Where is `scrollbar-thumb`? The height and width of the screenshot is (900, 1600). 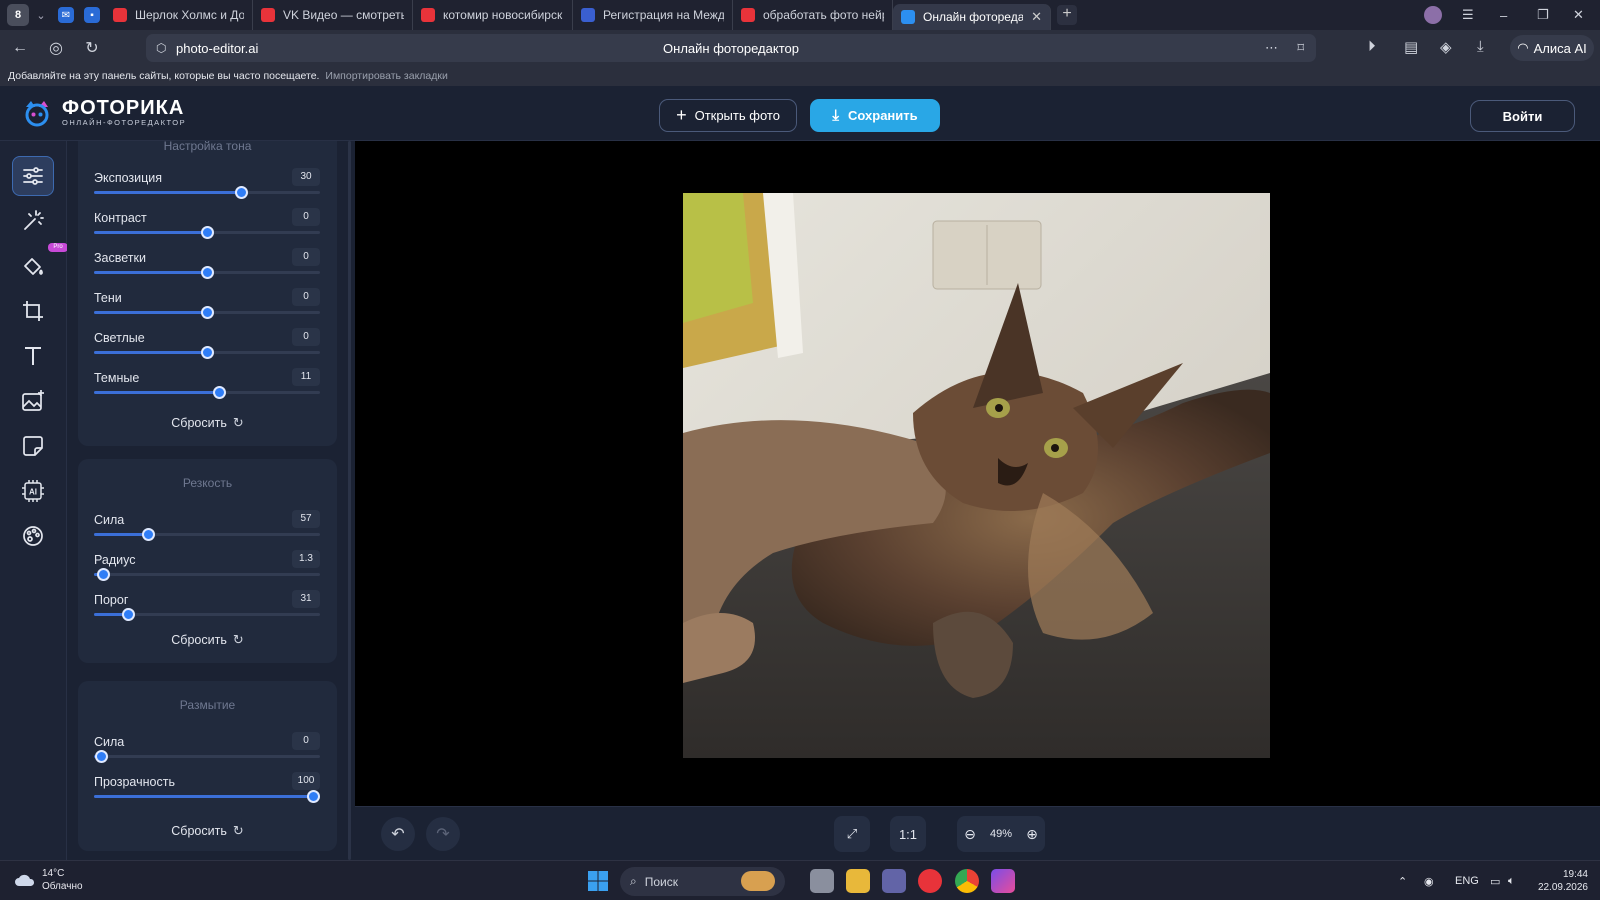
scrollbar-thumb is located at coordinates (349, 500).